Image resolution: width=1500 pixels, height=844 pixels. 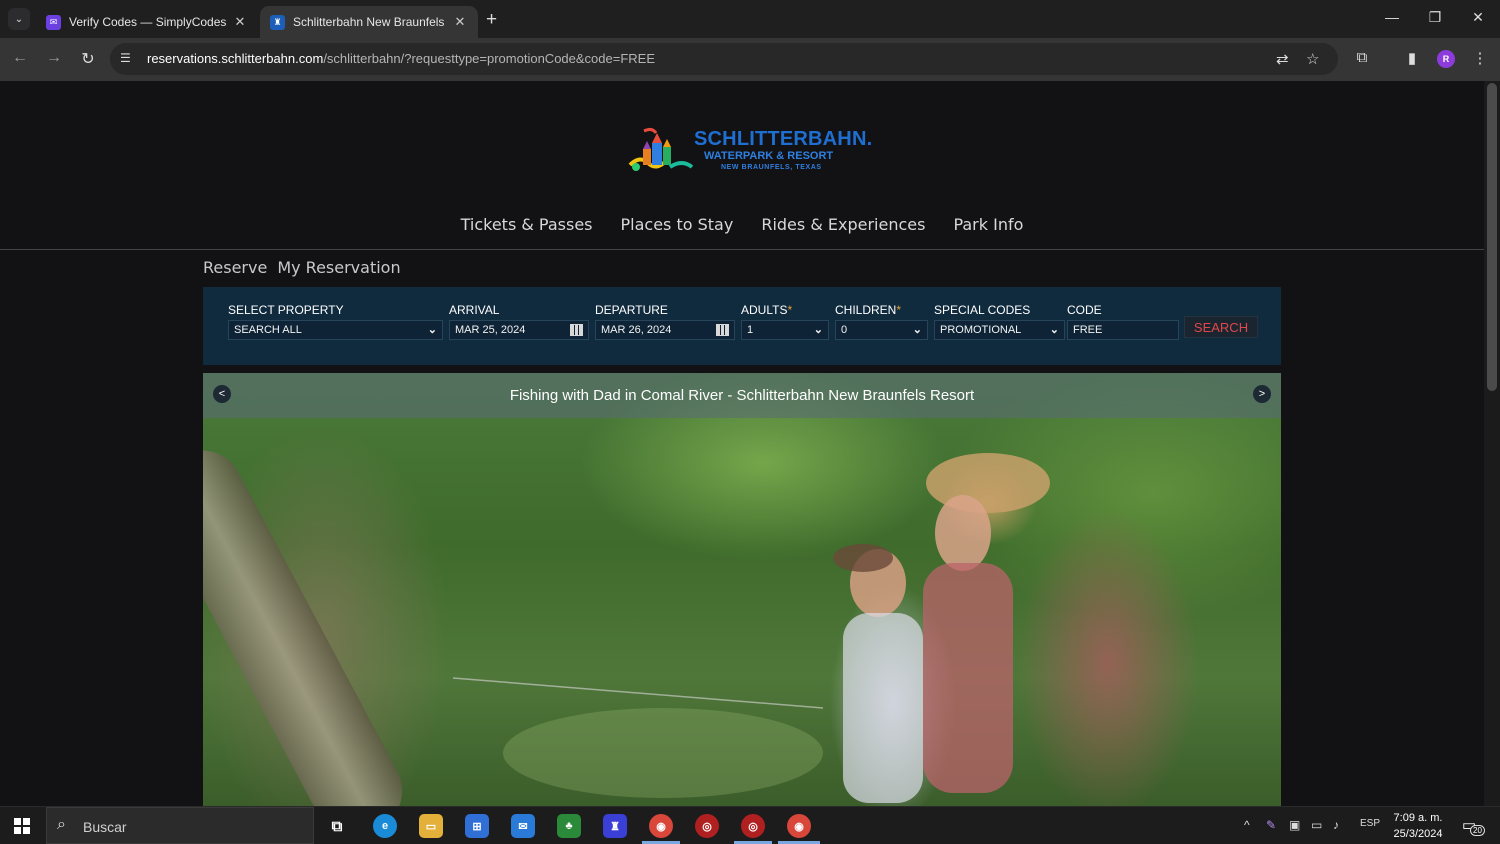 I want to click on tab-simplycodes: ✉ Verify Codes — SimplyCodes ✕, so click(x=147, y=22).